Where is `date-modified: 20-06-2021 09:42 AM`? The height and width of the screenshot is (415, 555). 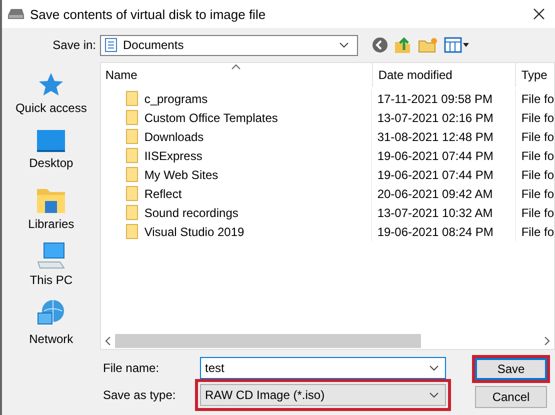 date-modified: 20-06-2021 09:42 AM is located at coordinates (435, 193).